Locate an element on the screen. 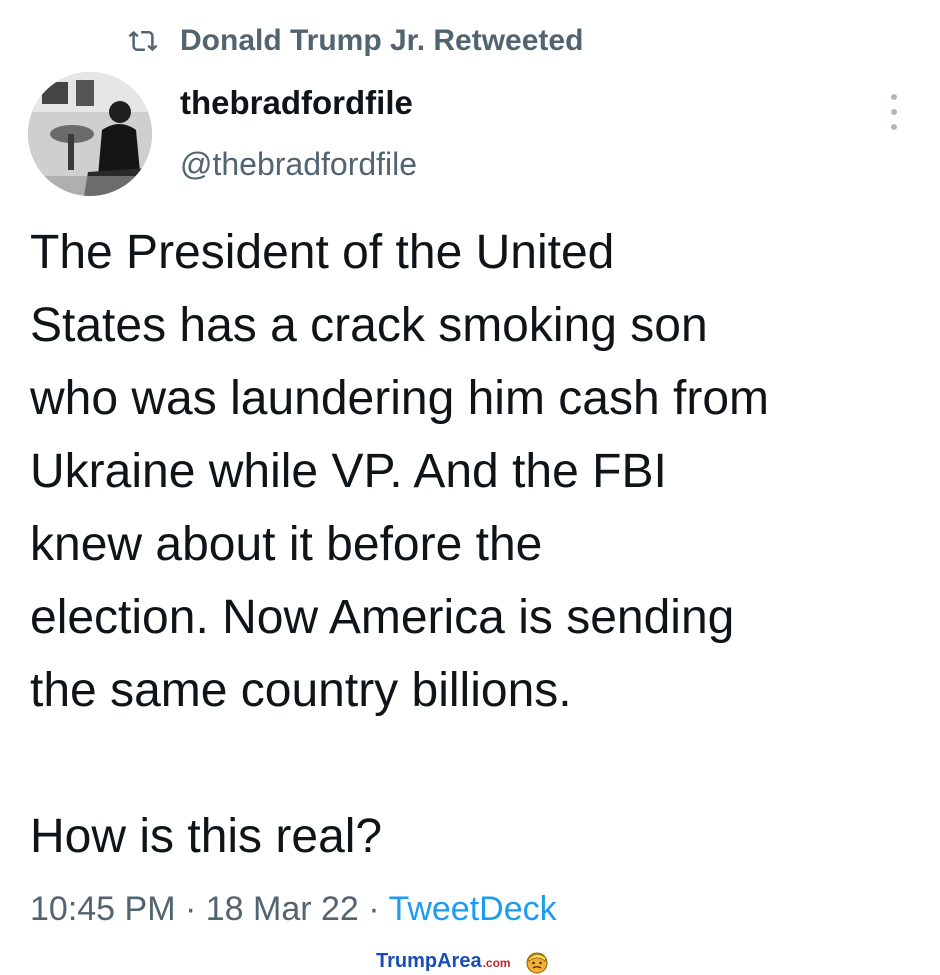 The width and height of the screenshot is (940, 975). more-options-icon is located at coordinates (894, 112).